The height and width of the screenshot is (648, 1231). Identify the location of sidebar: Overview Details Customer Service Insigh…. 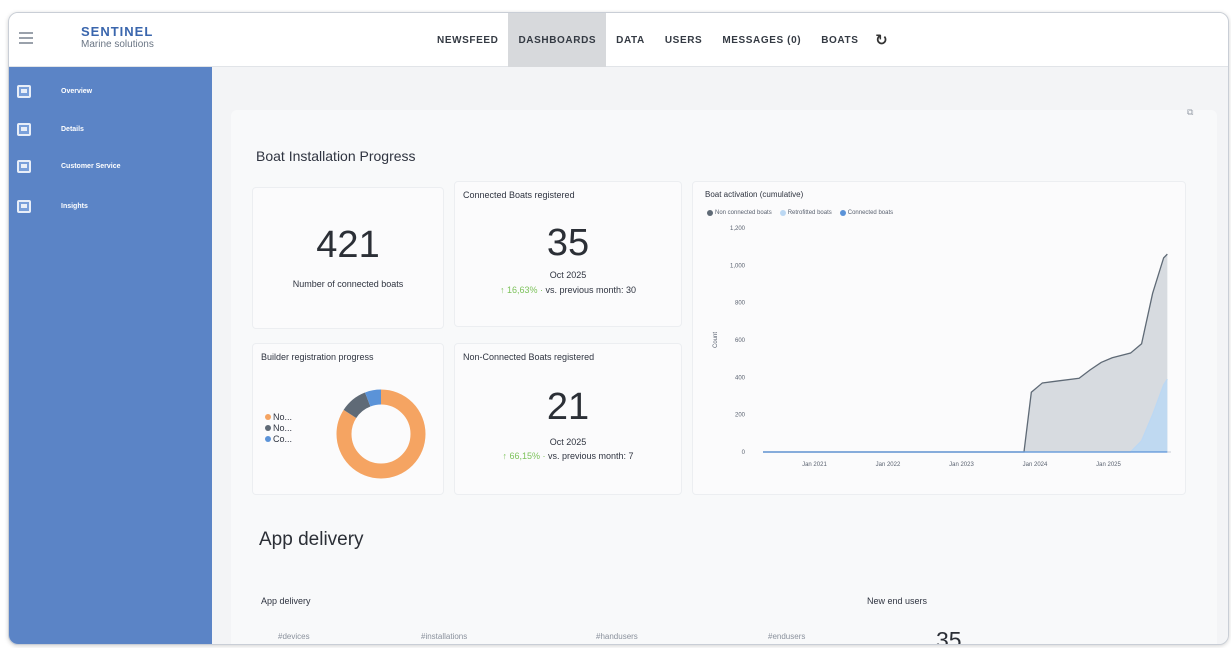
(110, 355).